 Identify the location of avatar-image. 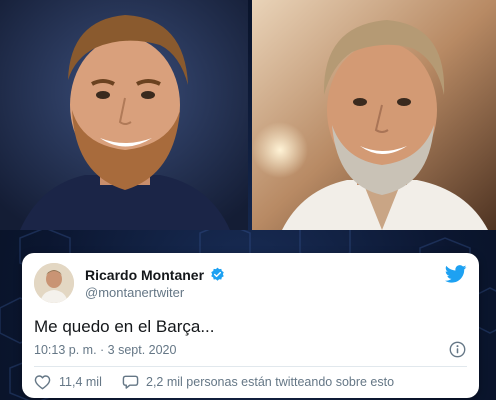
(54, 283).